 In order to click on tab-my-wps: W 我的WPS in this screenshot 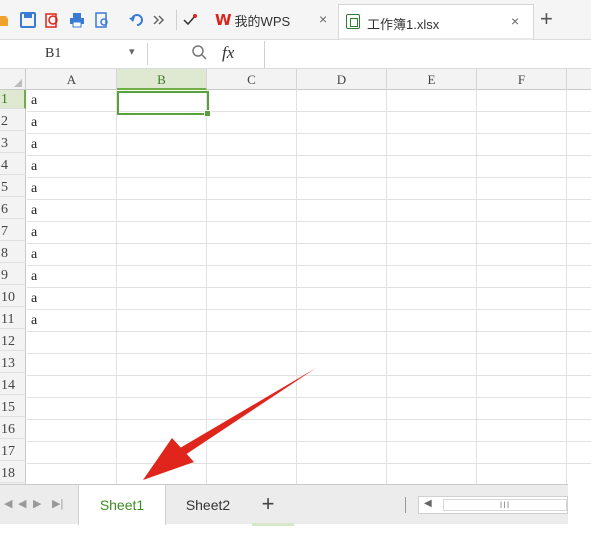, I will do `click(252, 20)`.